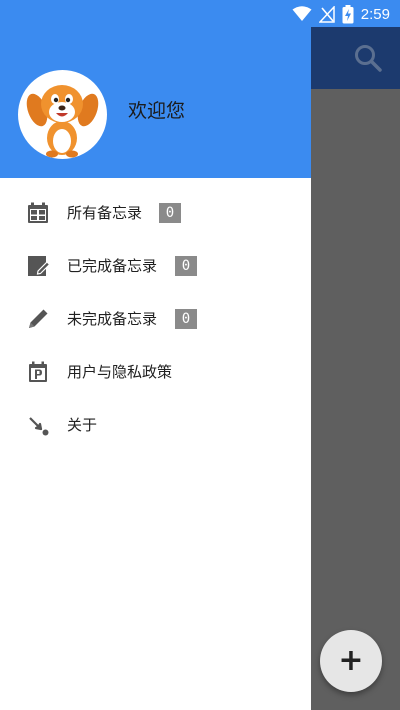 Image resolution: width=400 pixels, height=710 pixels. Describe the element at coordinates (38, 318) in the screenshot. I see `pencil-icon` at that location.